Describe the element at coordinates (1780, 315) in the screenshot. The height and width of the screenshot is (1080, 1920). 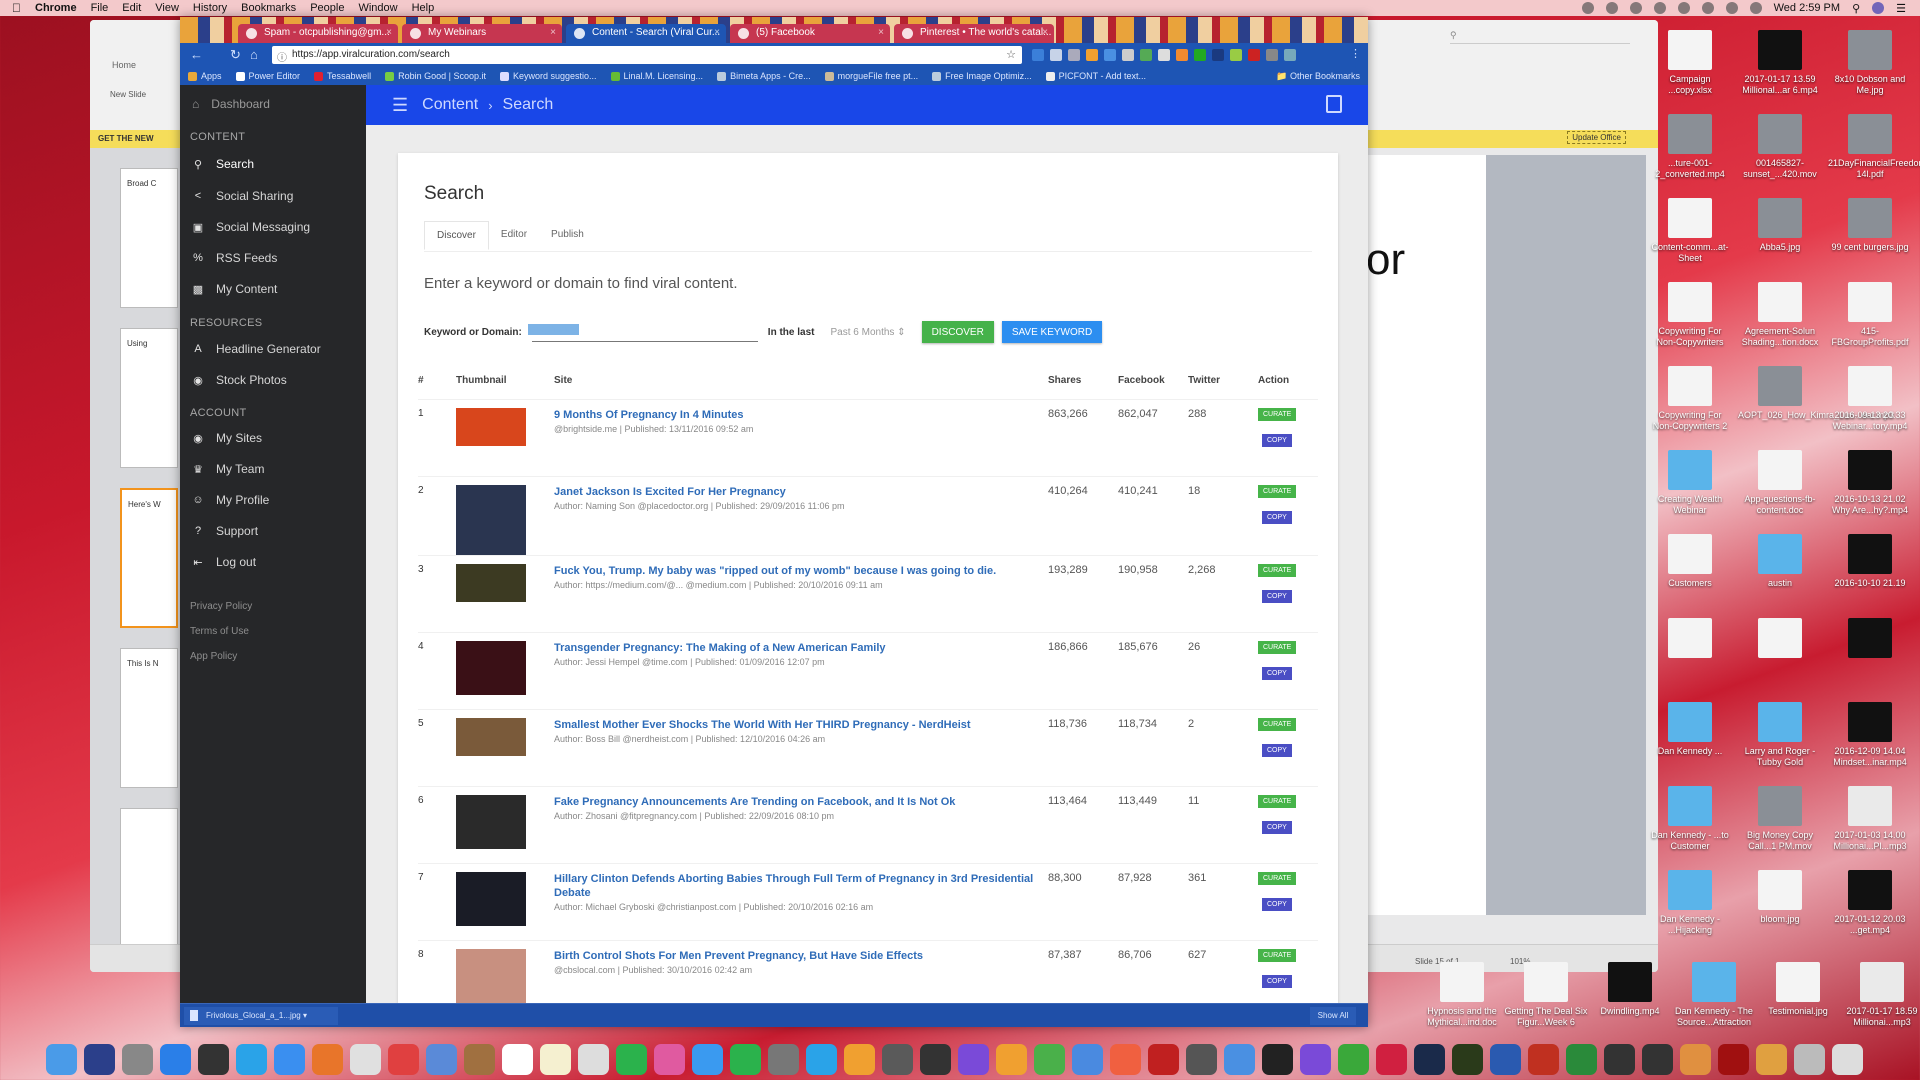
I see `desktop-file: Agreement-Solun Shading...tion.docx` at that location.